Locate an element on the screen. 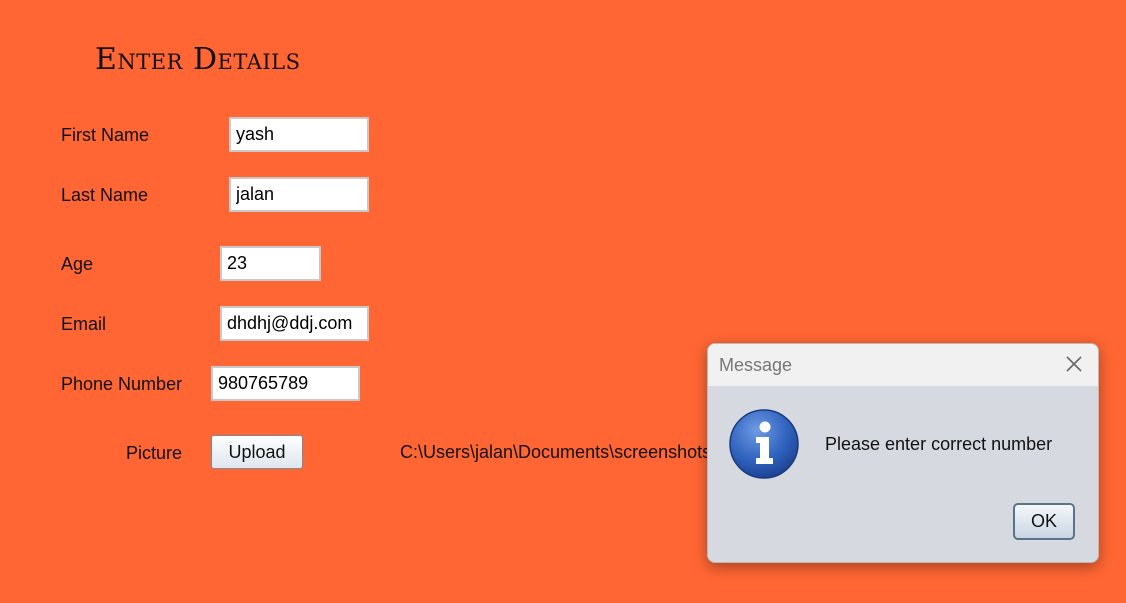 The width and height of the screenshot is (1126, 603). email-label: Email is located at coordinates (84, 324).